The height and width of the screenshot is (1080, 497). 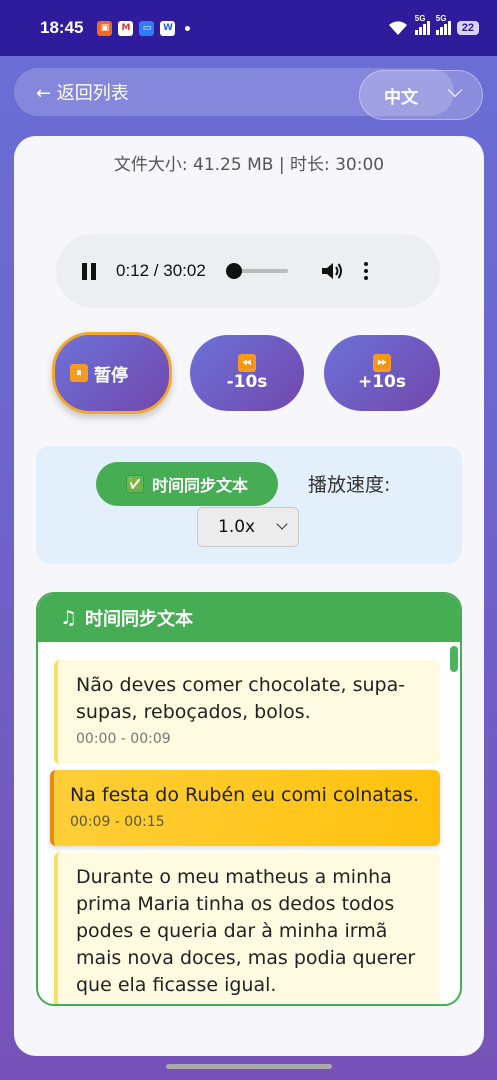 What do you see at coordinates (249, 618) in the screenshot?
I see `transcript-header: ♫ 时间同步文本` at bounding box center [249, 618].